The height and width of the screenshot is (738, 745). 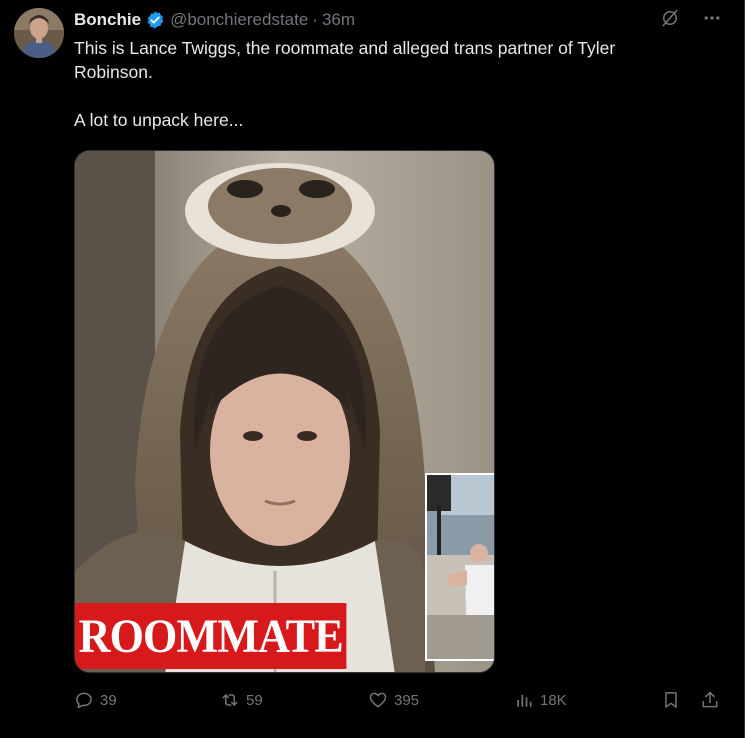 What do you see at coordinates (407, 700) in the screenshot?
I see `like-count: 395` at bounding box center [407, 700].